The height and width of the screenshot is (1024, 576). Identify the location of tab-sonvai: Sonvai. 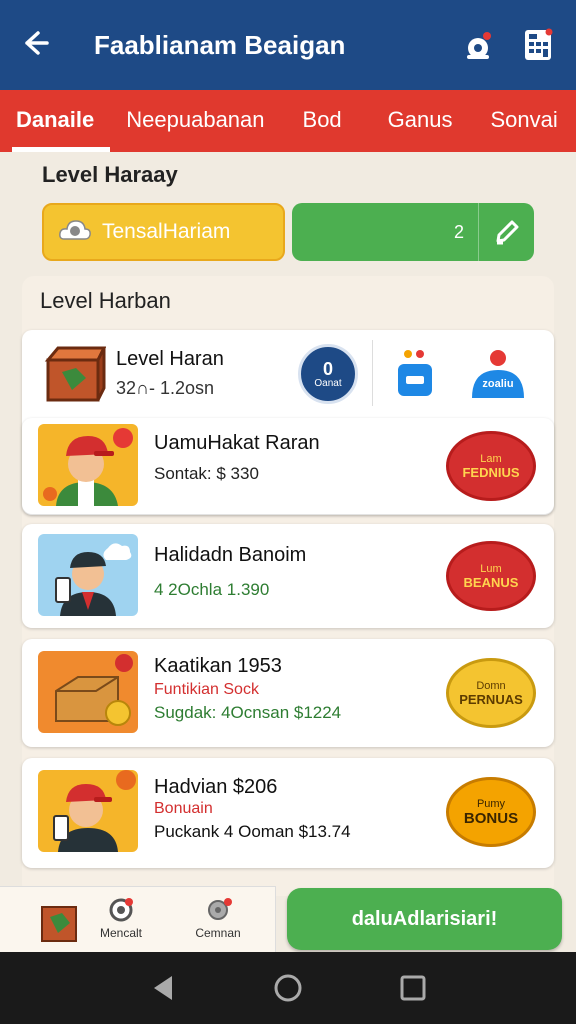
(521, 121).